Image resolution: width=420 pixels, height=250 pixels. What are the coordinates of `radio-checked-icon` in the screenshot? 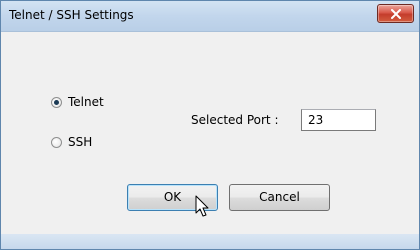 It's located at (56, 102).